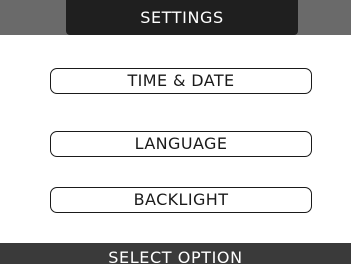  I want to click on header-tab: SETTINGS, so click(182, 17).